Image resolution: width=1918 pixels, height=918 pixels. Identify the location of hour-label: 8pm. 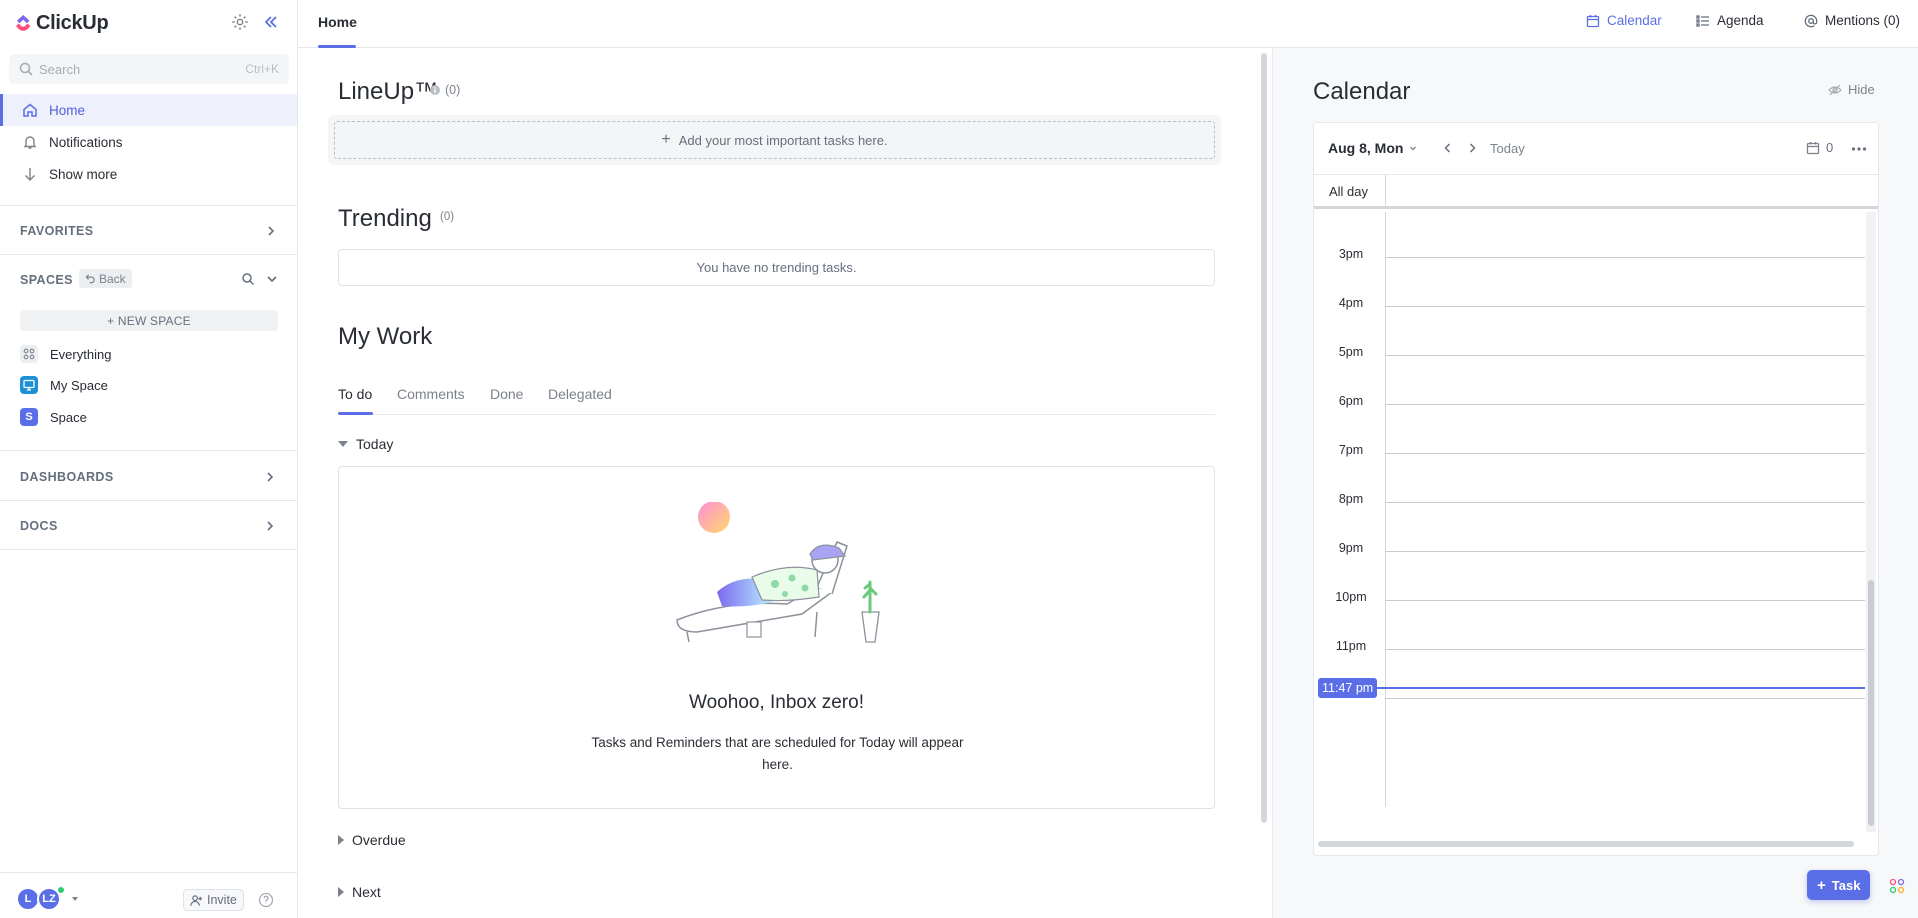
(1351, 499).